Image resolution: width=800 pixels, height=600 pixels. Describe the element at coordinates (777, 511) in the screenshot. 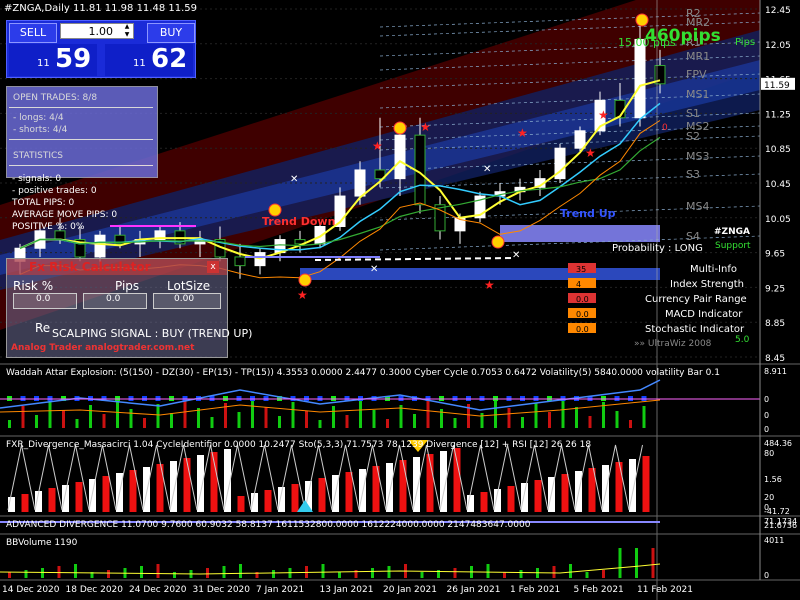

I see `fxr-tick-label: -41.72` at that location.